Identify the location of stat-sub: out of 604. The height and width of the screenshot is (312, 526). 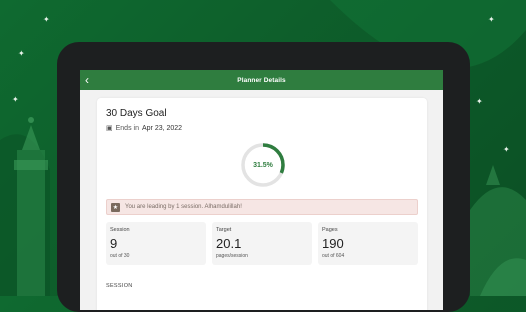
(333, 256).